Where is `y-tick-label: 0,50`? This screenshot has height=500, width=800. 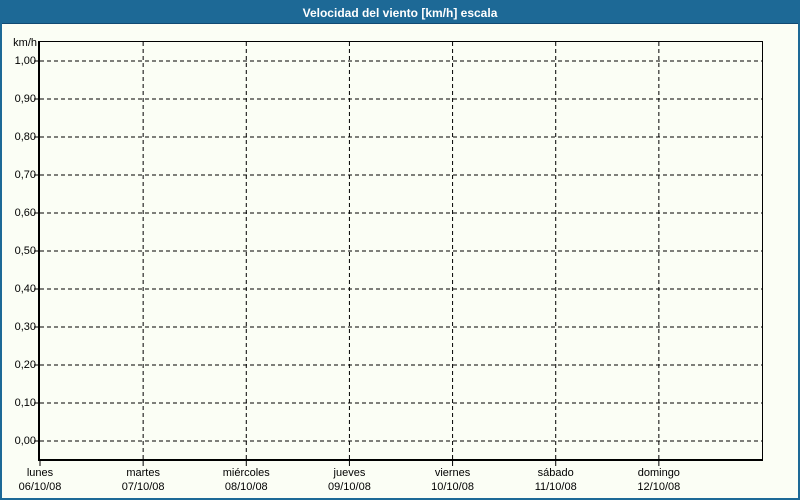
y-tick-label: 0,50 is located at coordinates (25, 251).